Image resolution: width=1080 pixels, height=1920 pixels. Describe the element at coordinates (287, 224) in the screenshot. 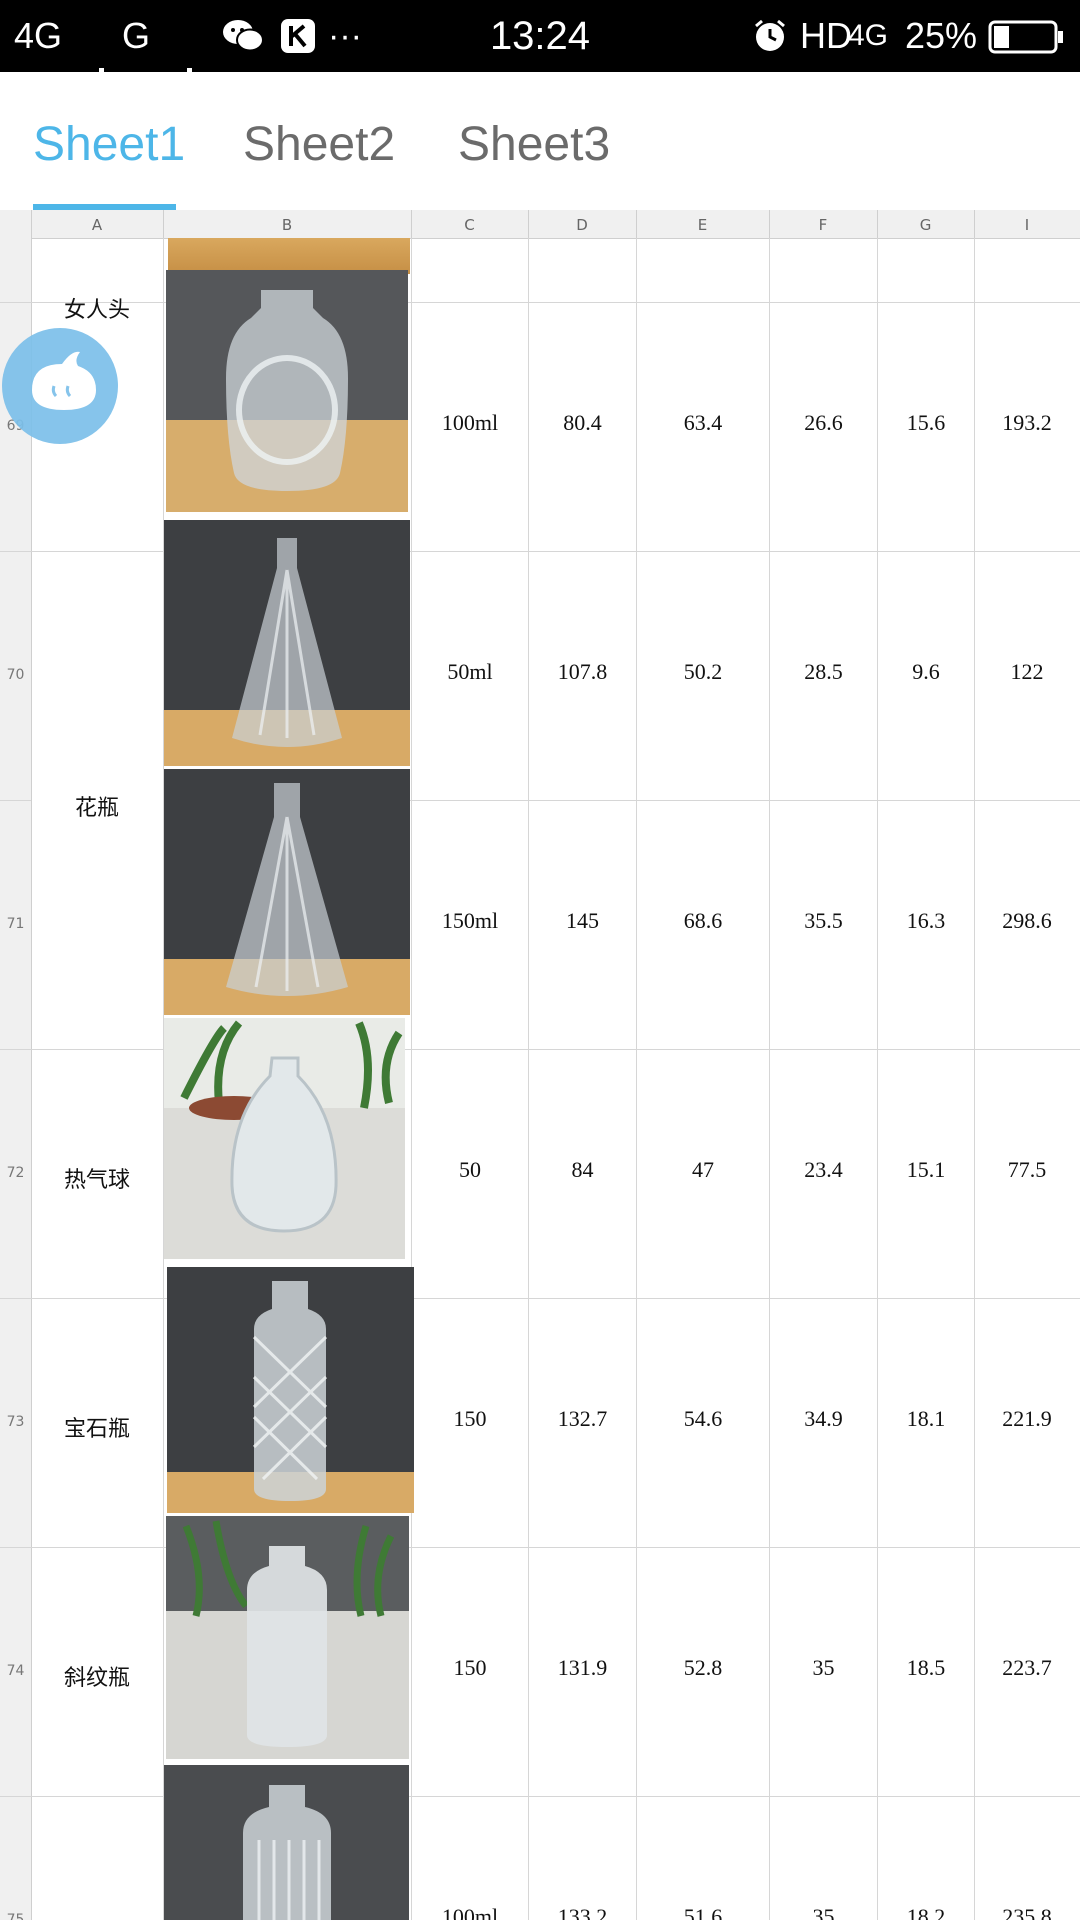

I see `column-header-b: B` at that location.